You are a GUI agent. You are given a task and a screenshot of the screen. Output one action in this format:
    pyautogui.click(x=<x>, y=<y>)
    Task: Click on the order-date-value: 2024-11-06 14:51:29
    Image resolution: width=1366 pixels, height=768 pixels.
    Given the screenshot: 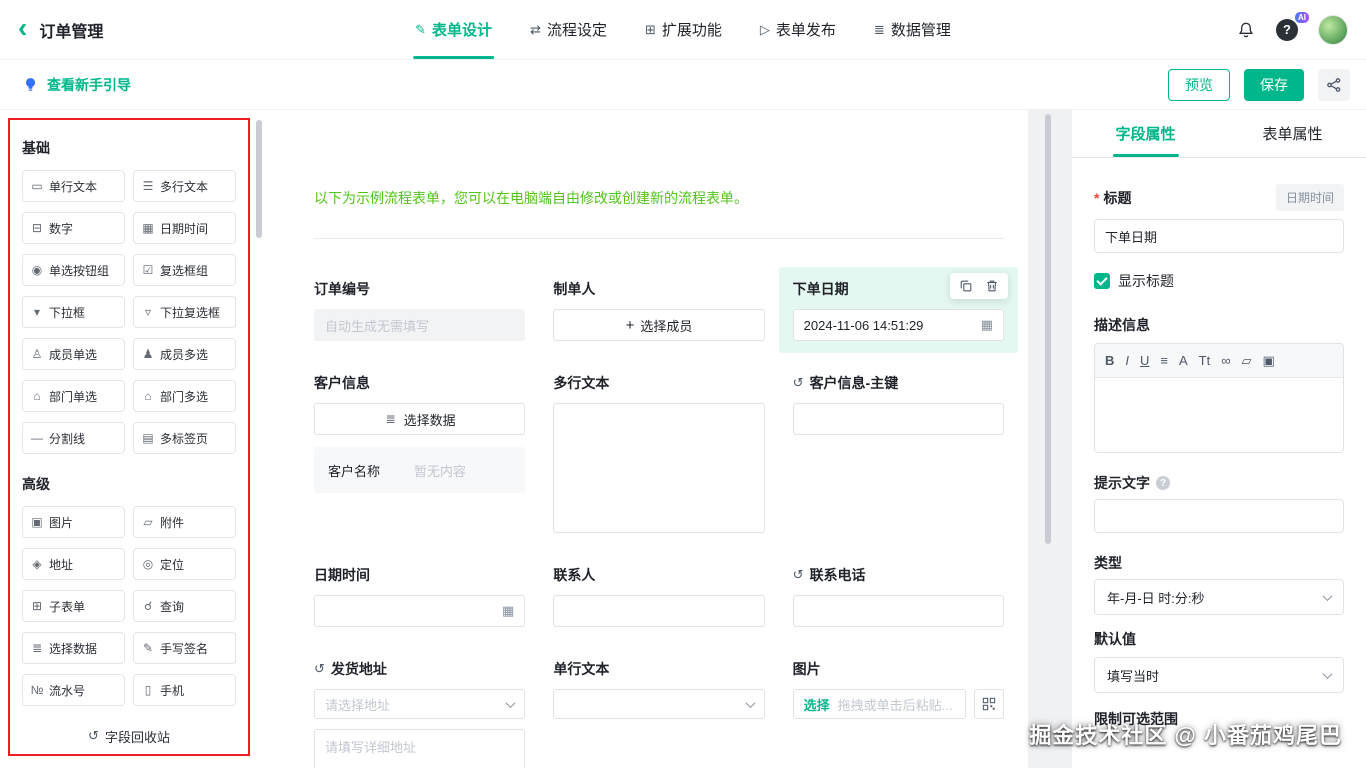 What is the action you would take?
    pyautogui.click(x=863, y=325)
    